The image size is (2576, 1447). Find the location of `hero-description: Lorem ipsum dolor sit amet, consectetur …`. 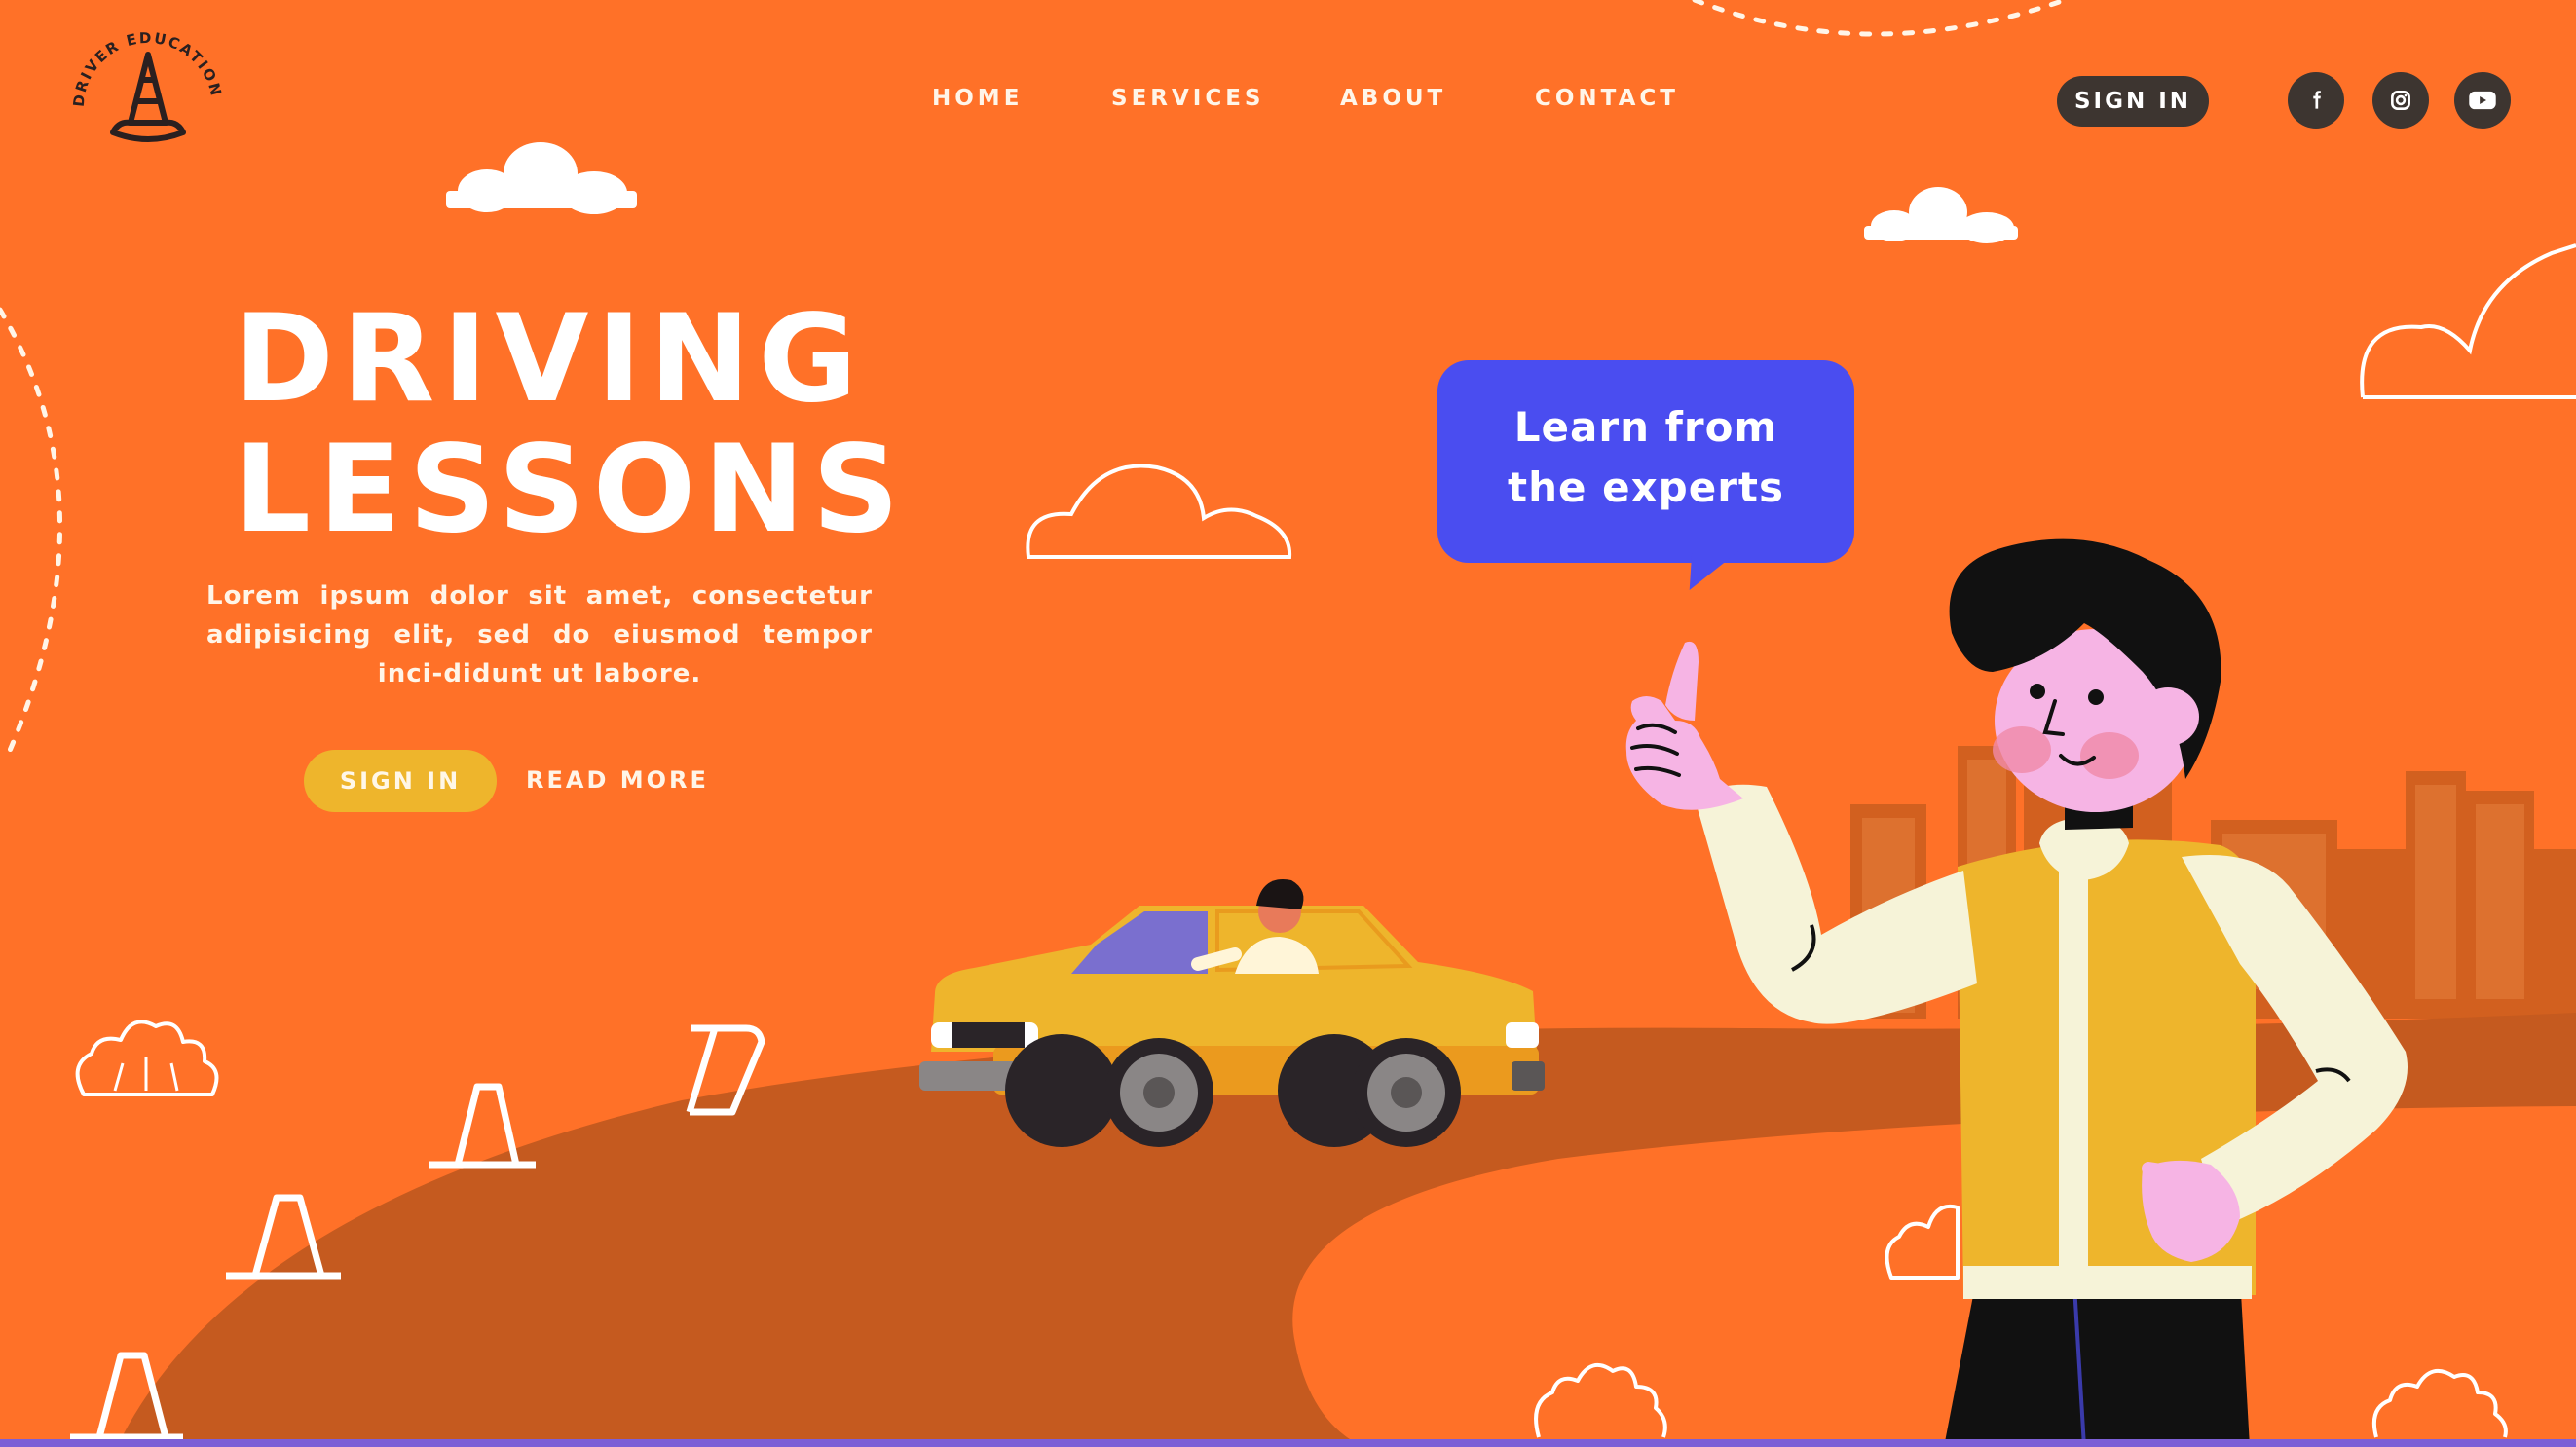

hero-description: Lorem ipsum dolor sit amet, consectetur … is located at coordinates (539, 634).